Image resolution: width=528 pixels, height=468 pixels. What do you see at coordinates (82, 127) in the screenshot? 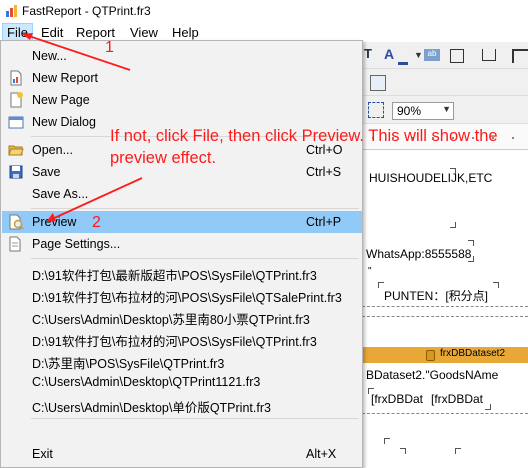
I see `annotation-arrows` at bounding box center [82, 127].